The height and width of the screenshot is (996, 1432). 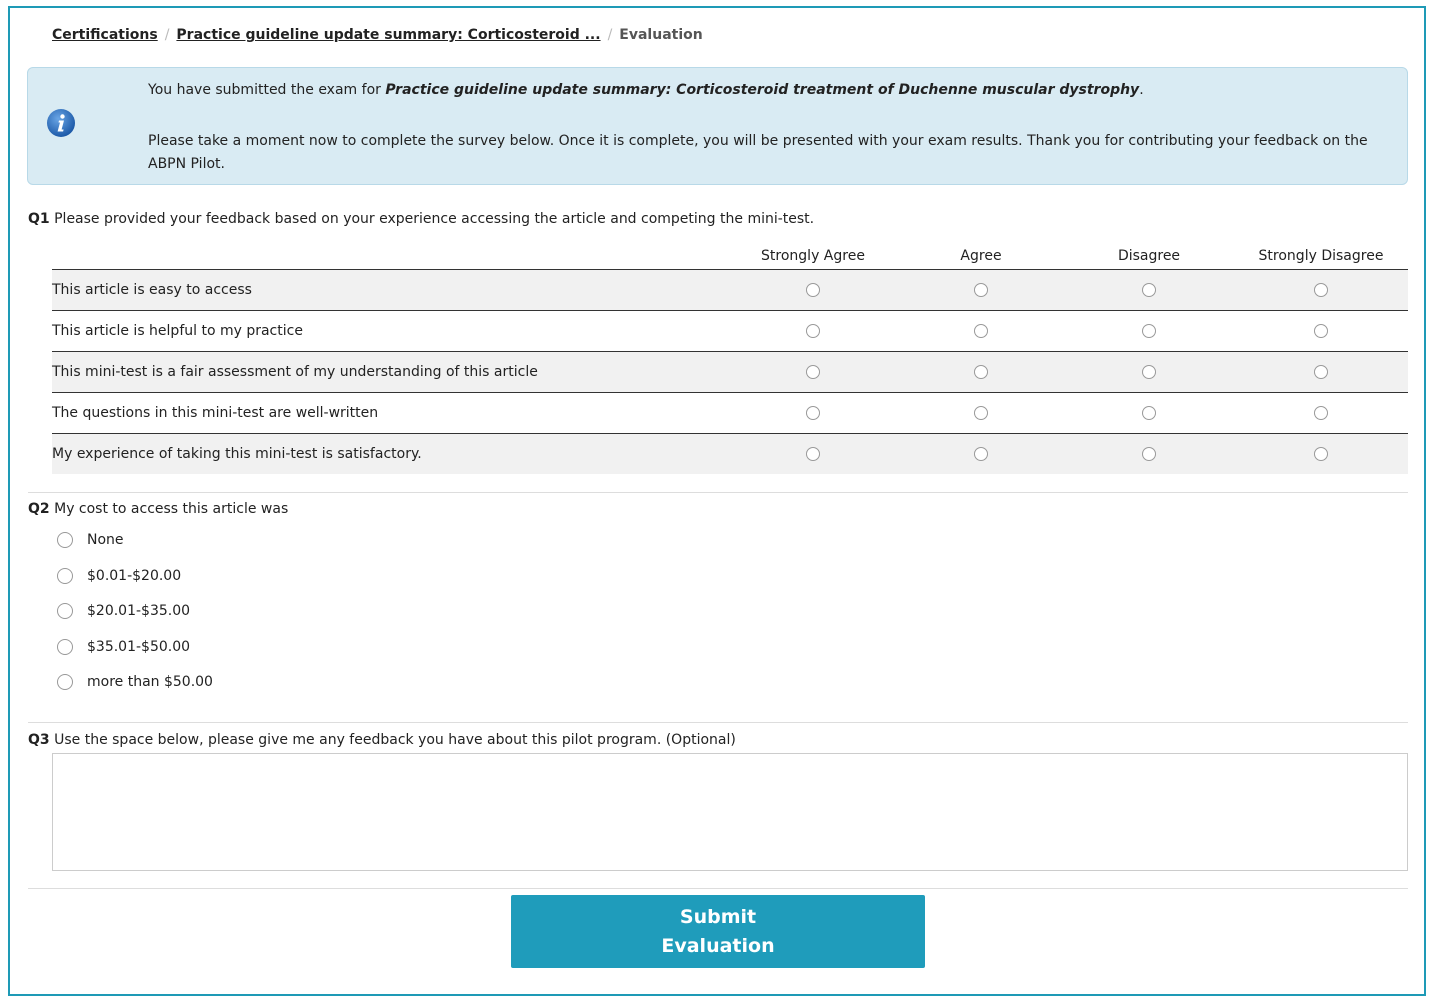 I want to click on cost-option: $20.01-$35.00, so click(x=123, y=611).